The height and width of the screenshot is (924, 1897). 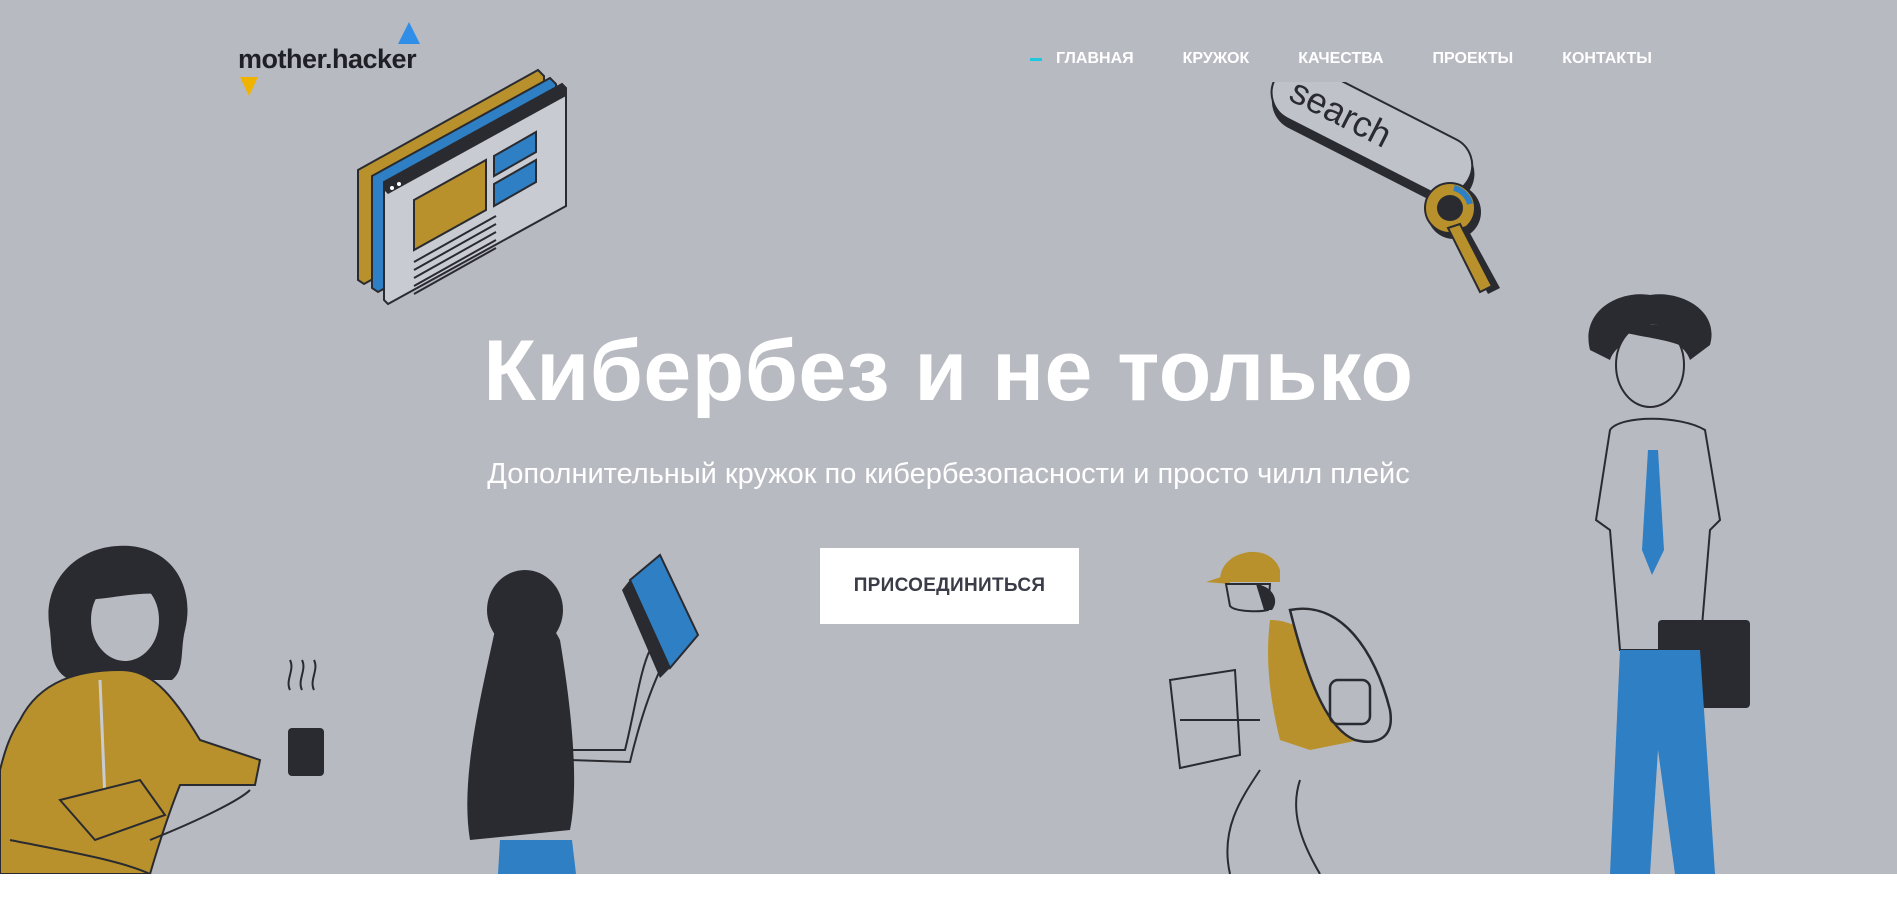 I want to click on active-marker, so click(x=1036, y=59).